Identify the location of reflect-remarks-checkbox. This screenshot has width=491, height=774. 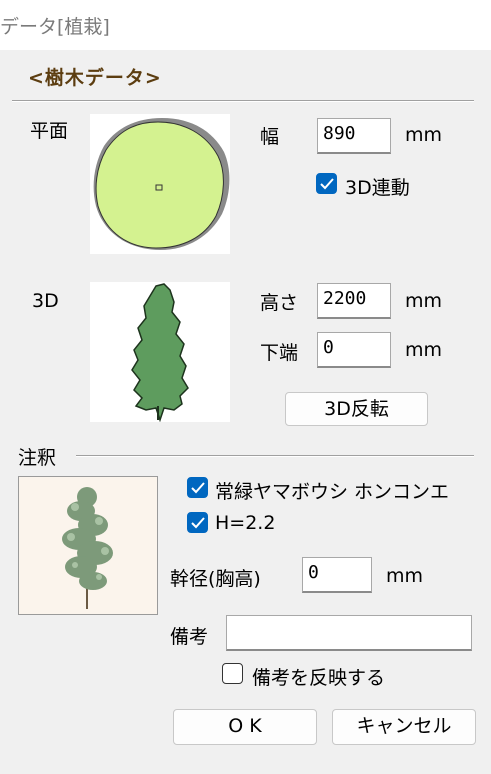
(232, 673).